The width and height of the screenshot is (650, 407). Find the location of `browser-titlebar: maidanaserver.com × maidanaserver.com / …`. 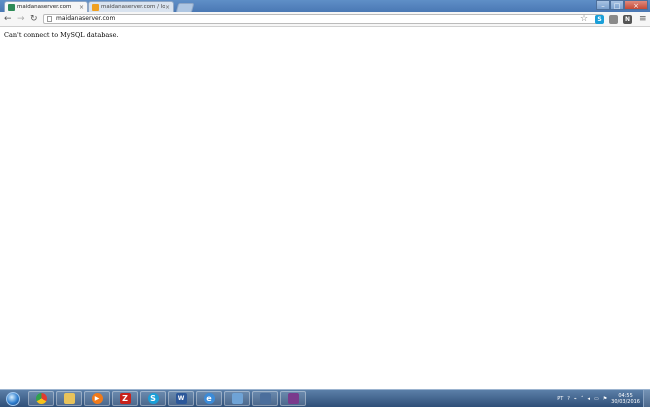

browser-titlebar: maidanaserver.com × maidanaserver.com / … is located at coordinates (325, 6).